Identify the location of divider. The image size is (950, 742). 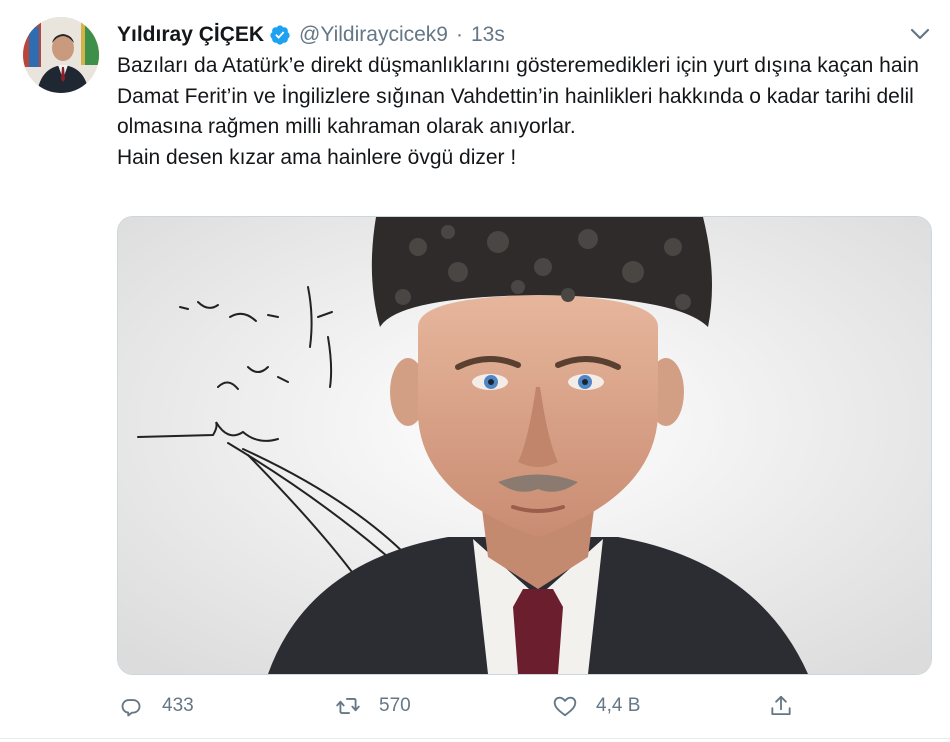
(475, 738).